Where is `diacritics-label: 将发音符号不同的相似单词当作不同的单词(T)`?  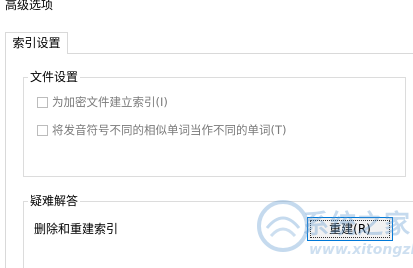
diacritics-label: 将发音符号不同的相似单词当作不同的单词(T) is located at coordinates (169, 130).